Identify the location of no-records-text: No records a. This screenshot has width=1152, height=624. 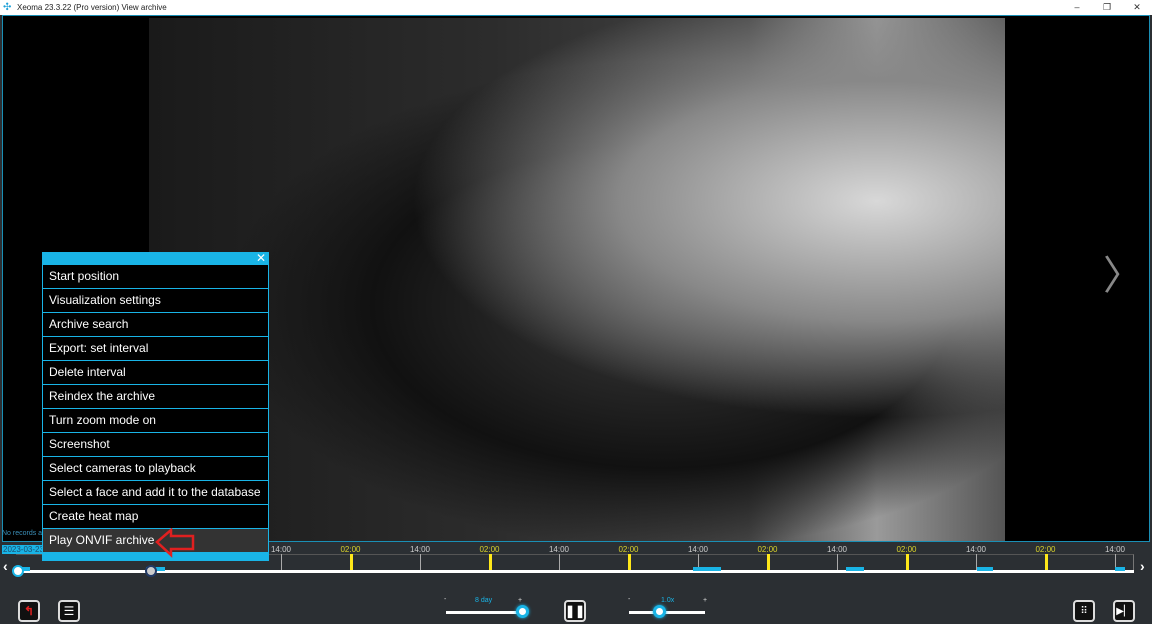
(22, 533).